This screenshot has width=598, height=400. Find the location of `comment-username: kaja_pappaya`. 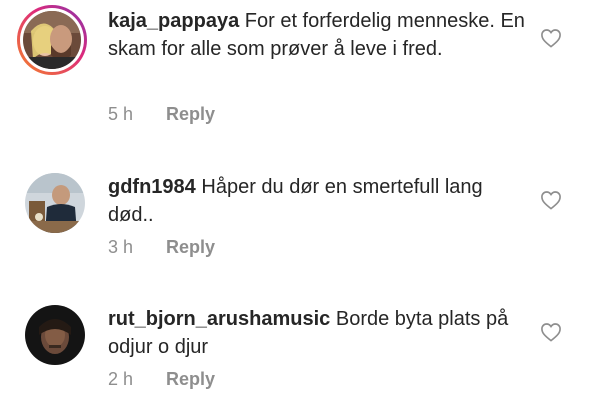

comment-username: kaja_pappaya is located at coordinates (173, 21).